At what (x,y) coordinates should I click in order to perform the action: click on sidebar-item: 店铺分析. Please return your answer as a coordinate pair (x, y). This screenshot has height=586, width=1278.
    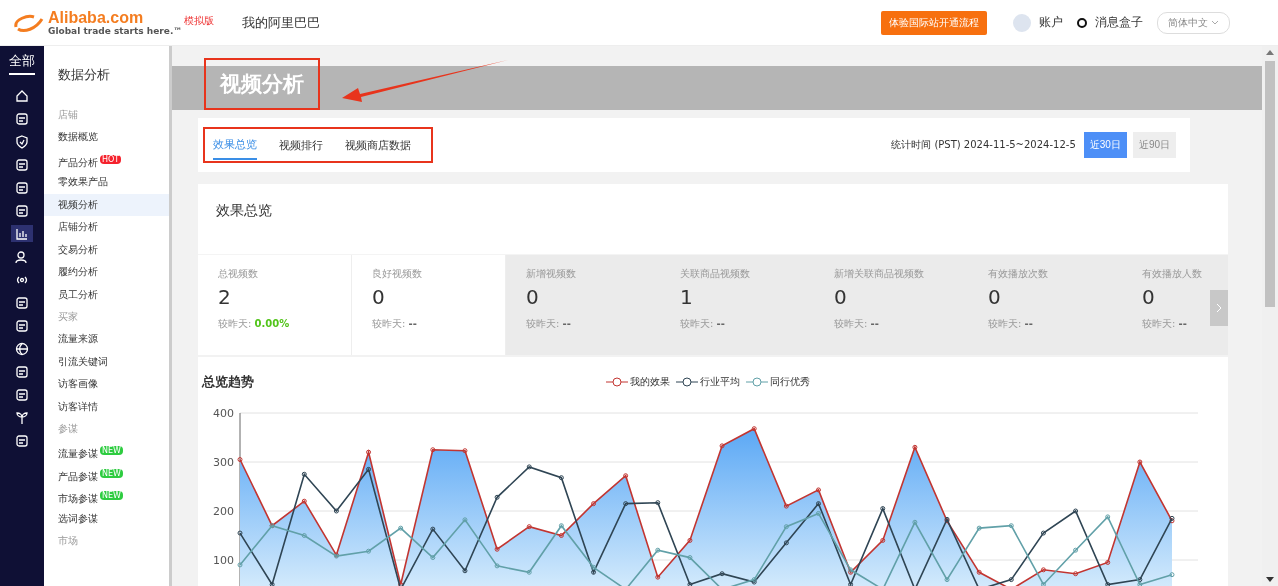
    Looking at the image, I should click on (106, 227).